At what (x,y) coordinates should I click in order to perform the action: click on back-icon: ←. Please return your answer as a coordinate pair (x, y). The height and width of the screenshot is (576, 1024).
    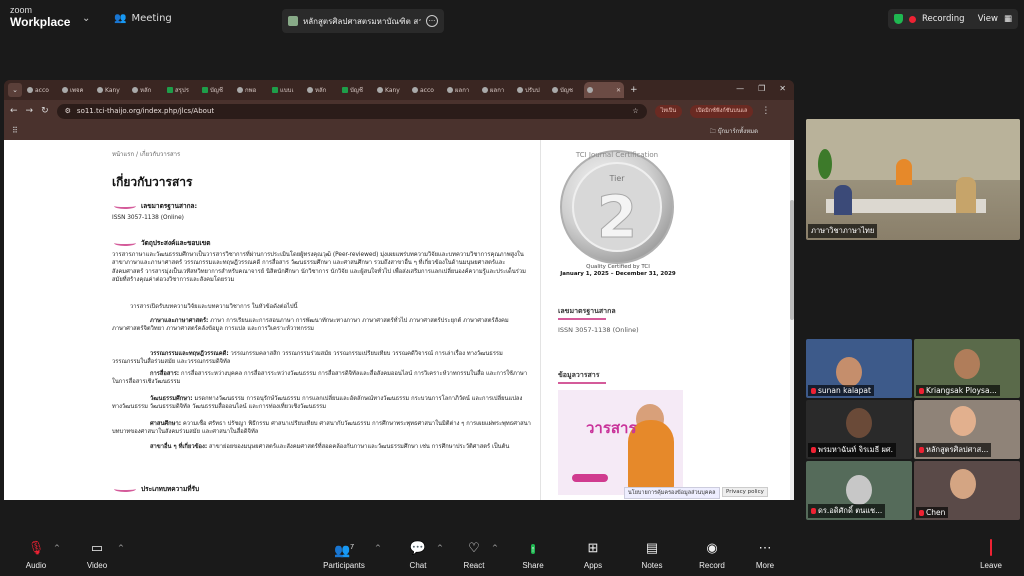
    Looking at the image, I should click on (14, 111).